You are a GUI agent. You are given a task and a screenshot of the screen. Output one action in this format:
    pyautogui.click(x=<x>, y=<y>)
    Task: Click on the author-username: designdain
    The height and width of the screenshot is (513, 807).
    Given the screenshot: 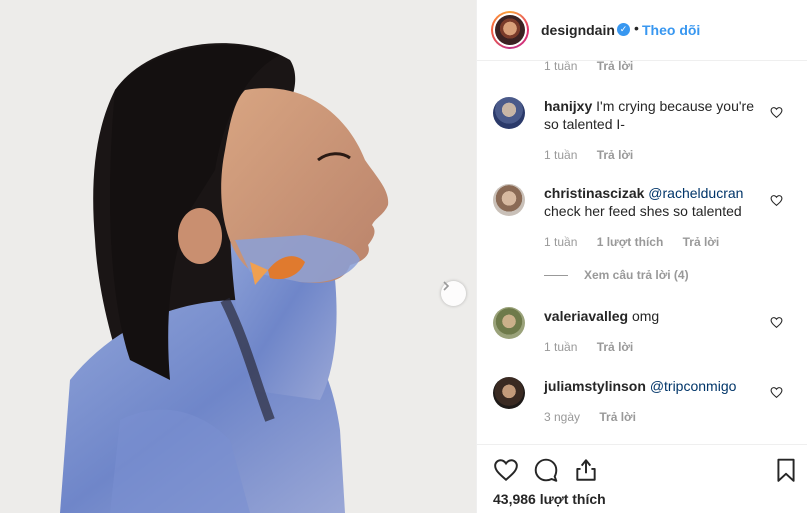 What is the action you would take?
    pyautogui.click(x=578, y=30)
    